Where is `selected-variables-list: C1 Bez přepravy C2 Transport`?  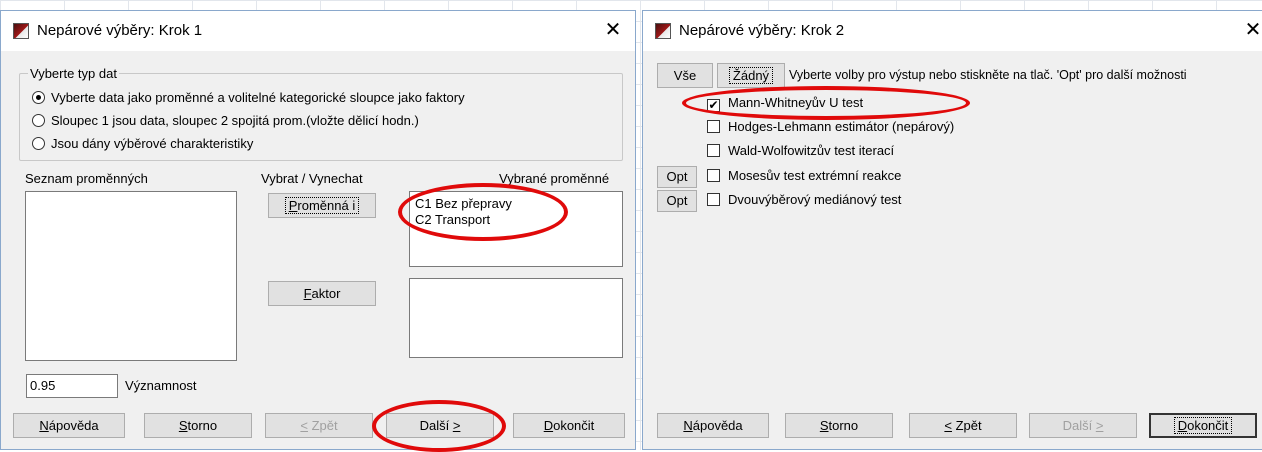
selected-variables-list: C1 Bez přepravy C2 Transport is located at coordinates (516, 229).